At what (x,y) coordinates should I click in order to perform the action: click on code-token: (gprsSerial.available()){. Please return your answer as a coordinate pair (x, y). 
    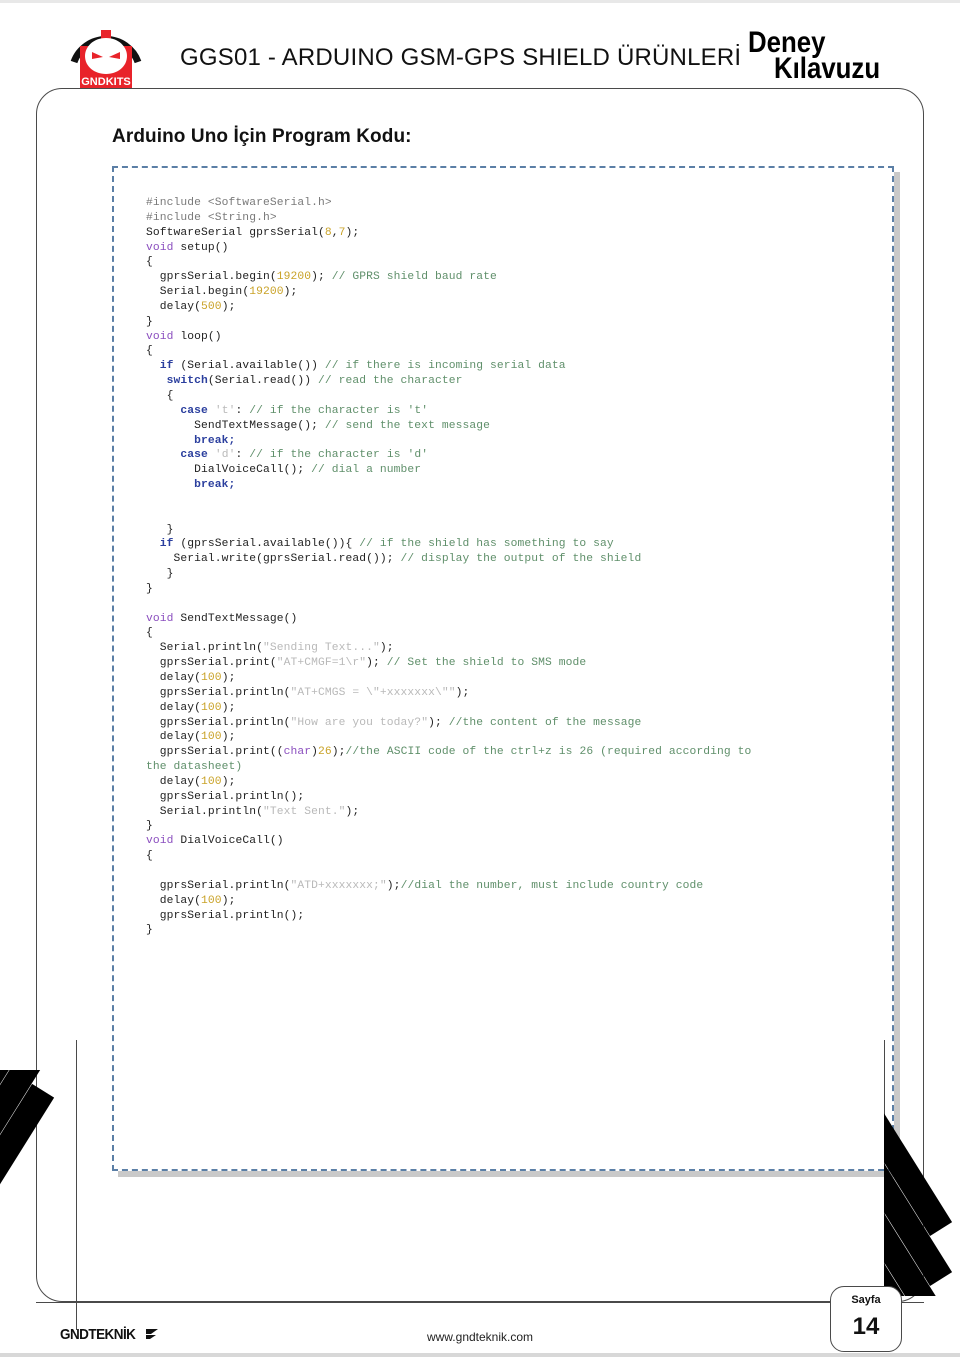
    Looking at the image, I should click on (266, 544).